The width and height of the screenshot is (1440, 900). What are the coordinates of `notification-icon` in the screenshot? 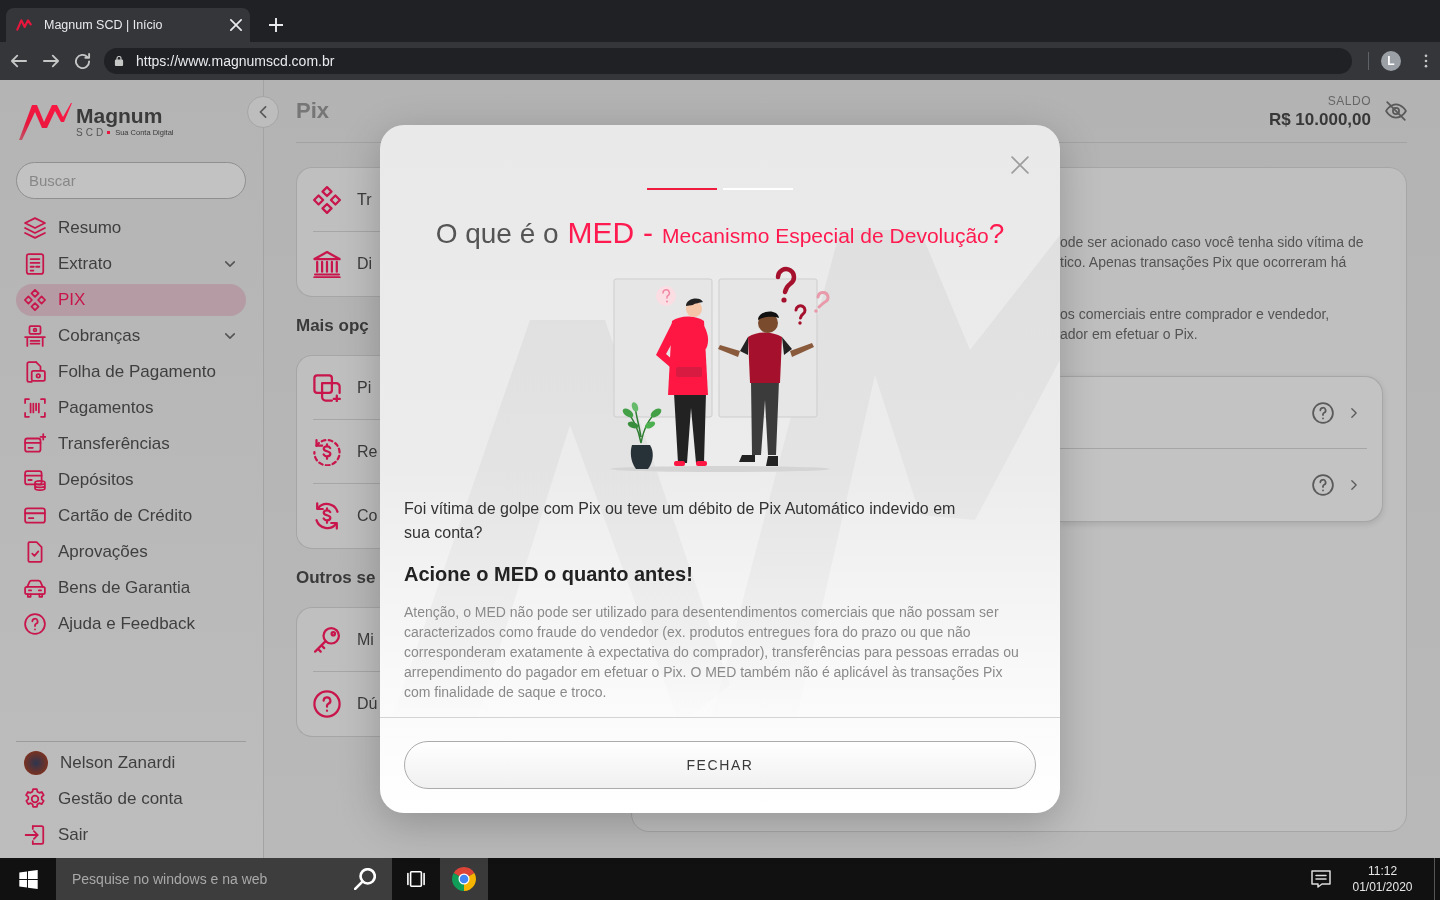 It's located at (1321, 879).